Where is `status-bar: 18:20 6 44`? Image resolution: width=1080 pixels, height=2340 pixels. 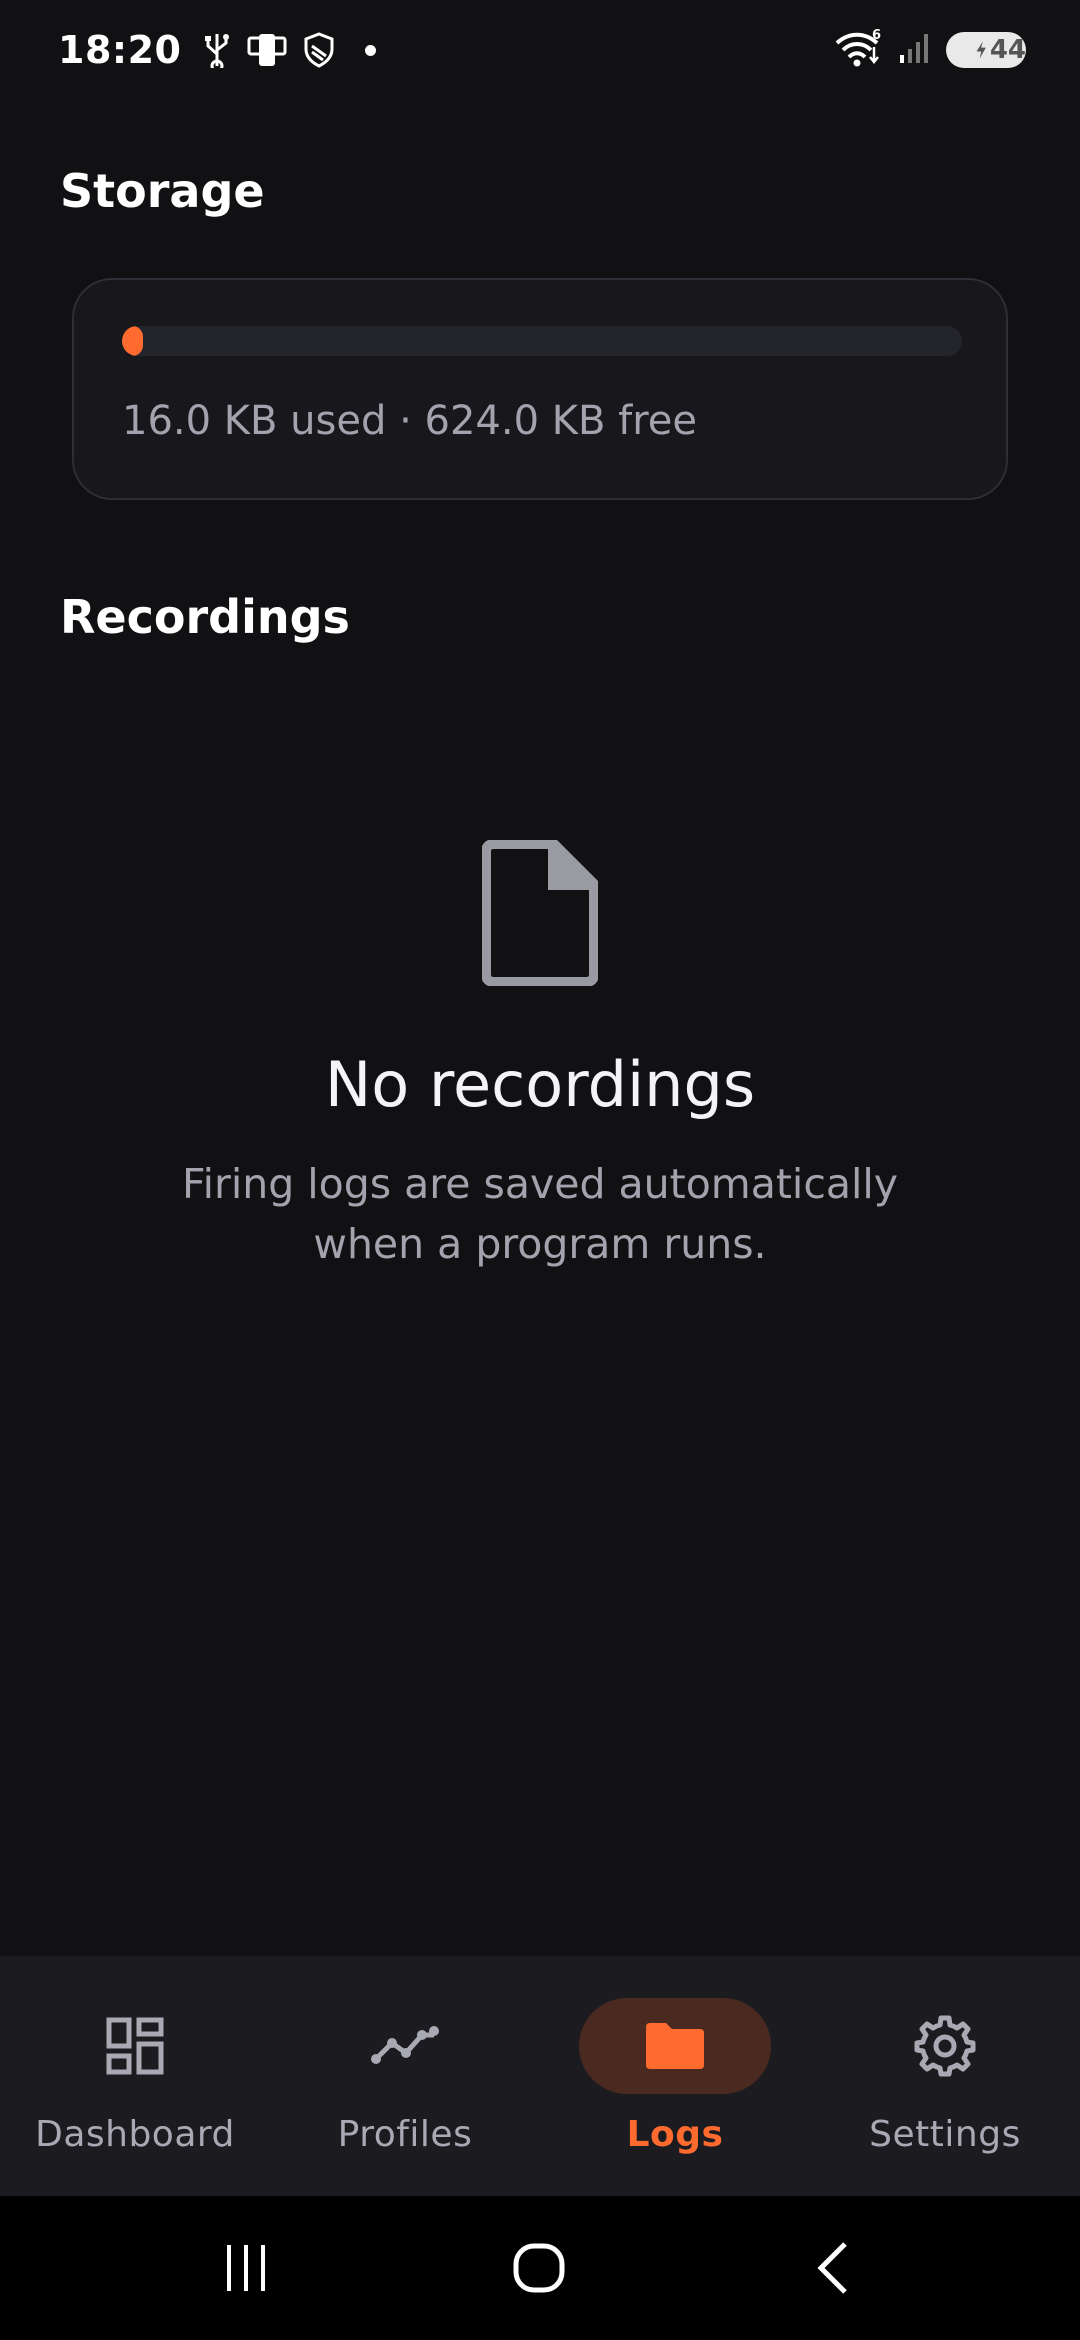 status-bar: 18:20 6 44 is located at coordinates (540, 50).